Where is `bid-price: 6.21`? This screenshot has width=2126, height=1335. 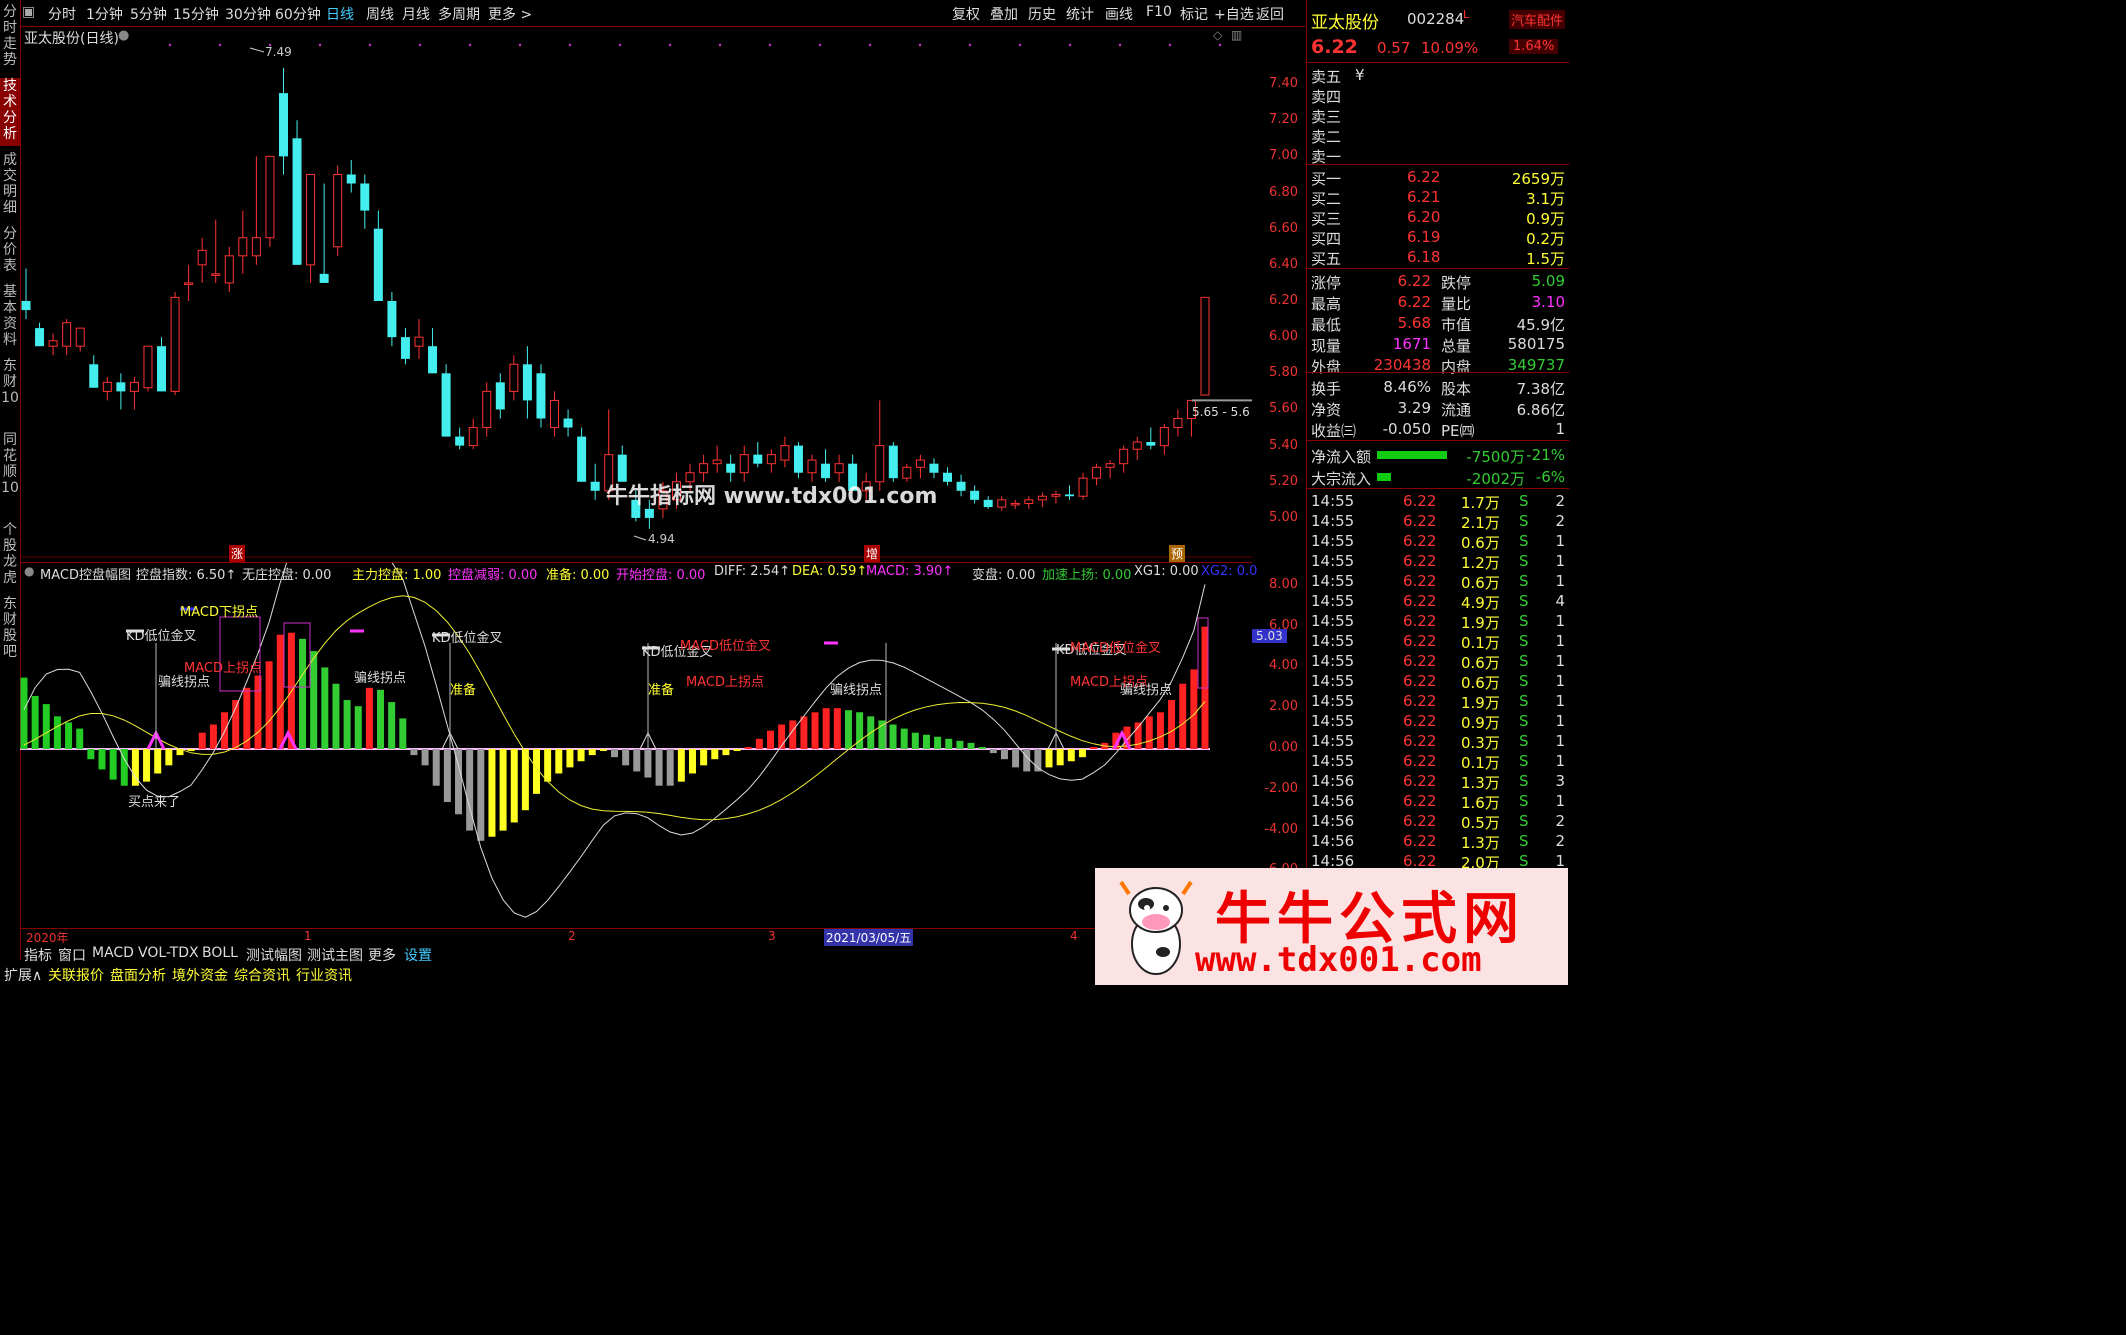
bid-price: 6.21 is located at coordinates (1424, 197).